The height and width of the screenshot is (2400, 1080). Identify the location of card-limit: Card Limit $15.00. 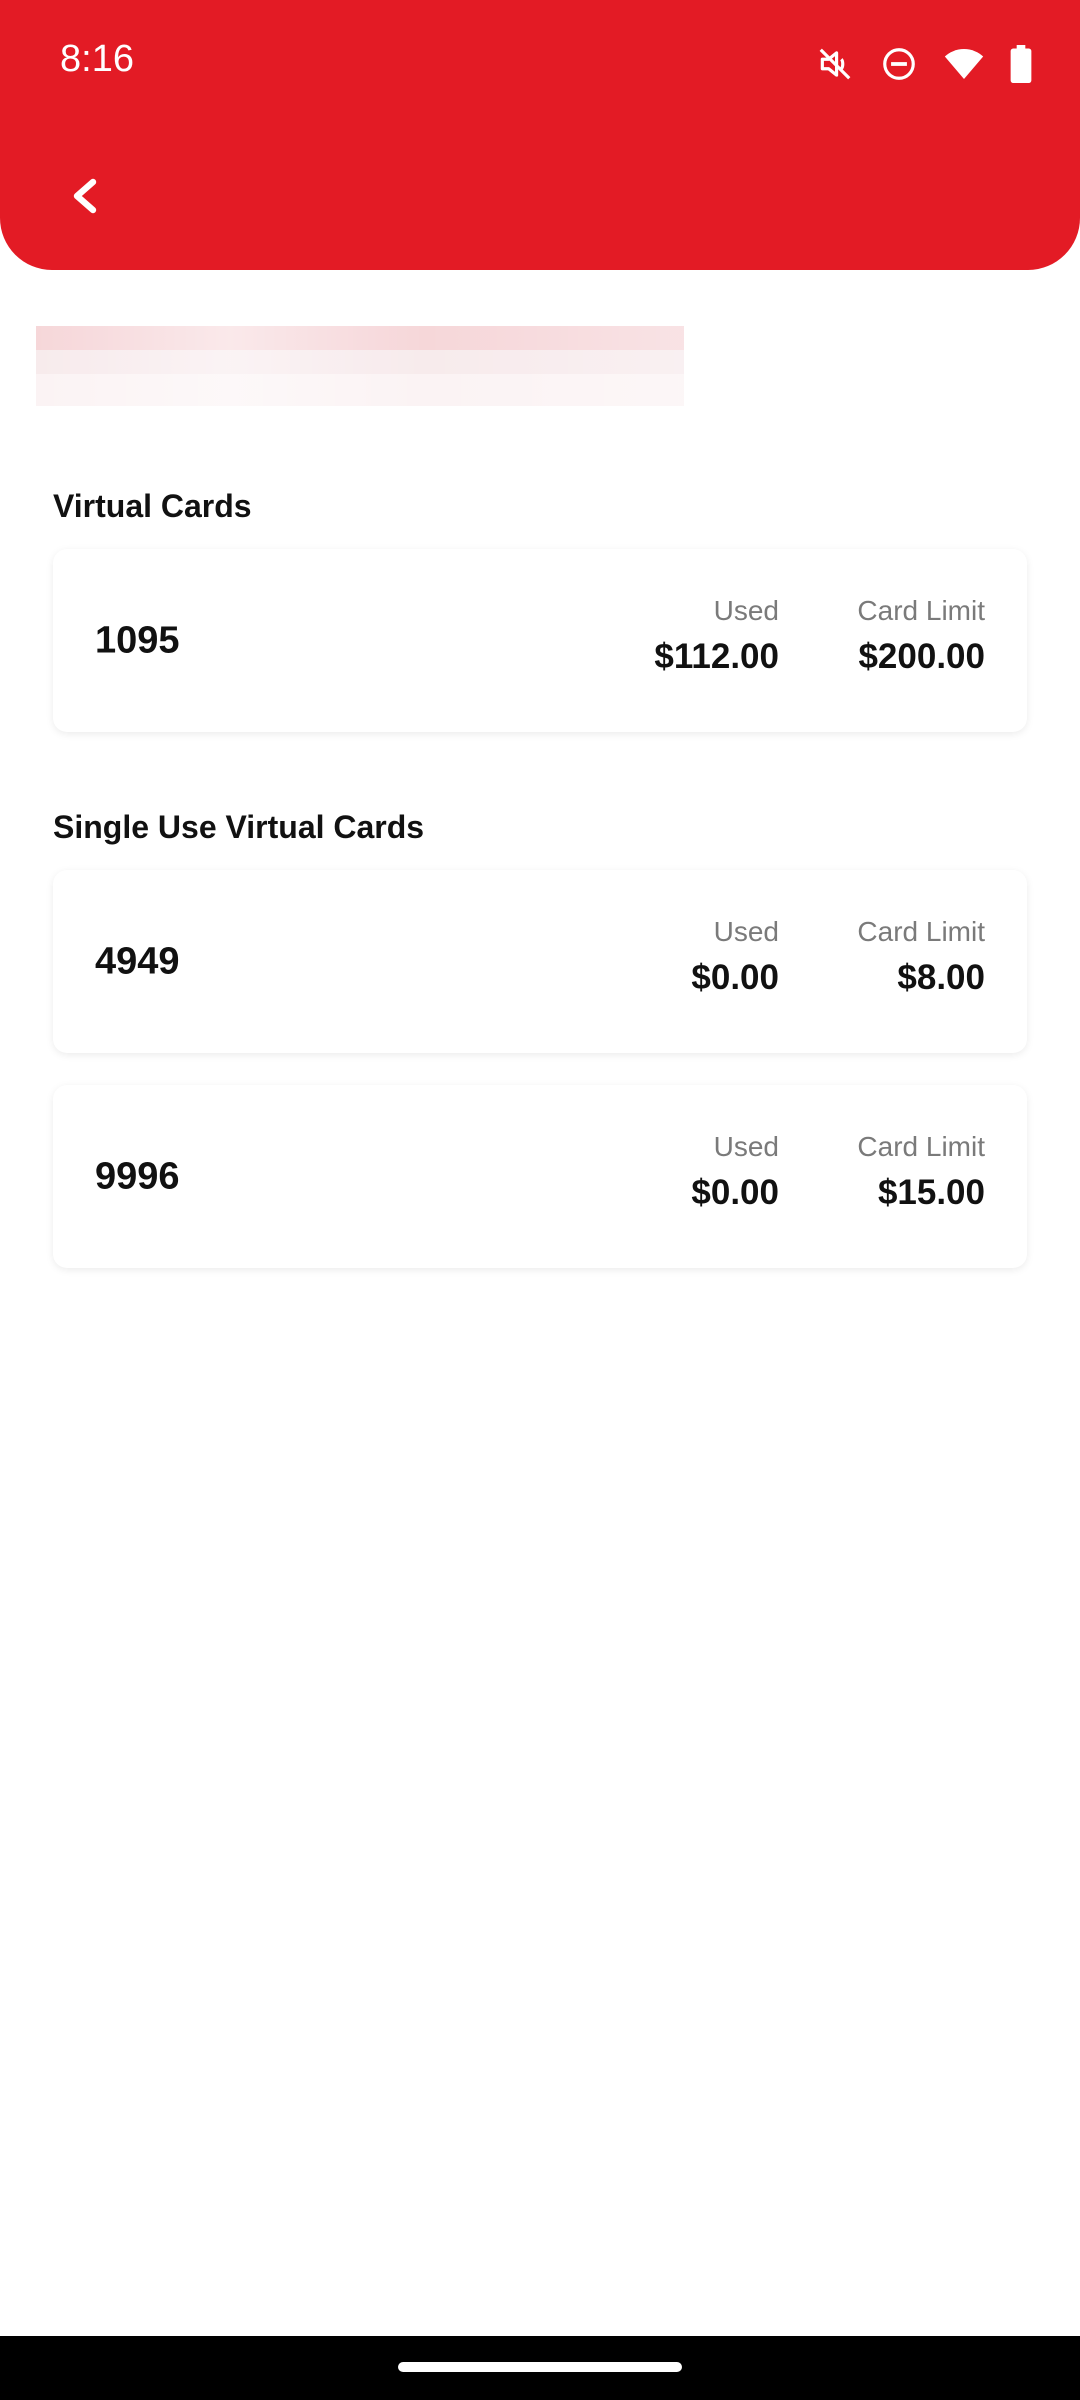
(921, 1171).